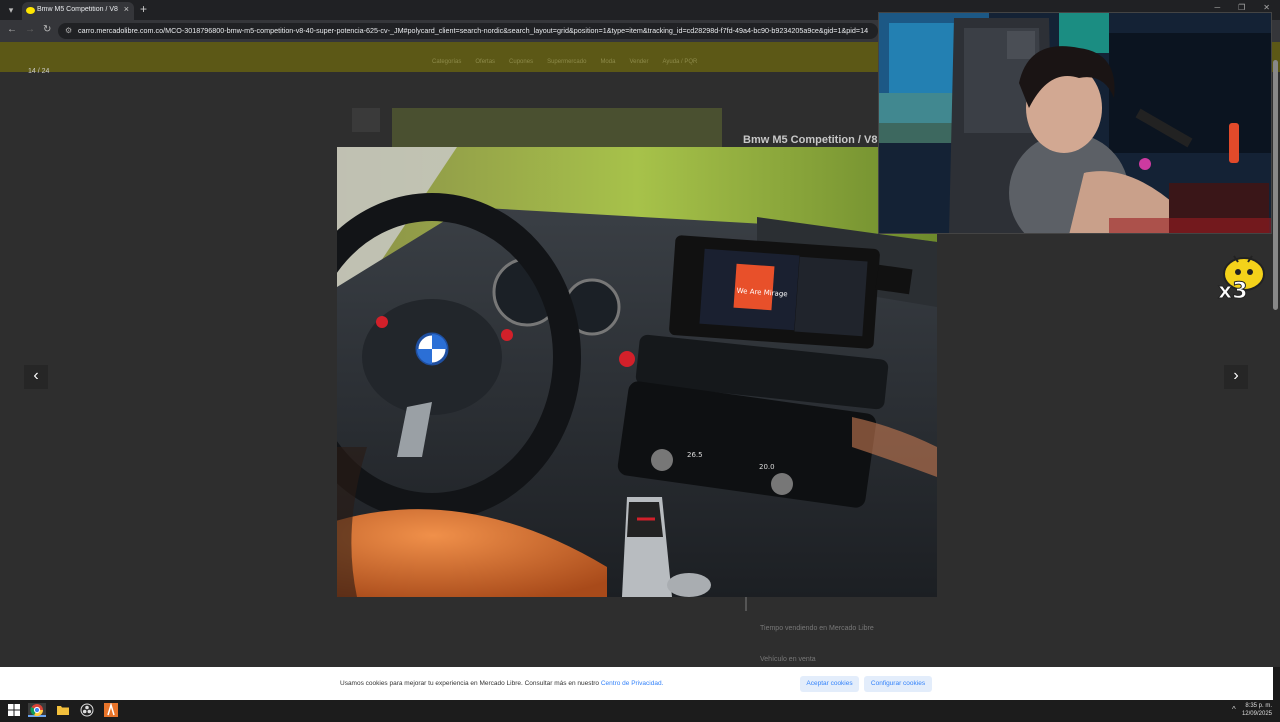  I want to click on climate-right-temp: 20.0, so click(767, 467).